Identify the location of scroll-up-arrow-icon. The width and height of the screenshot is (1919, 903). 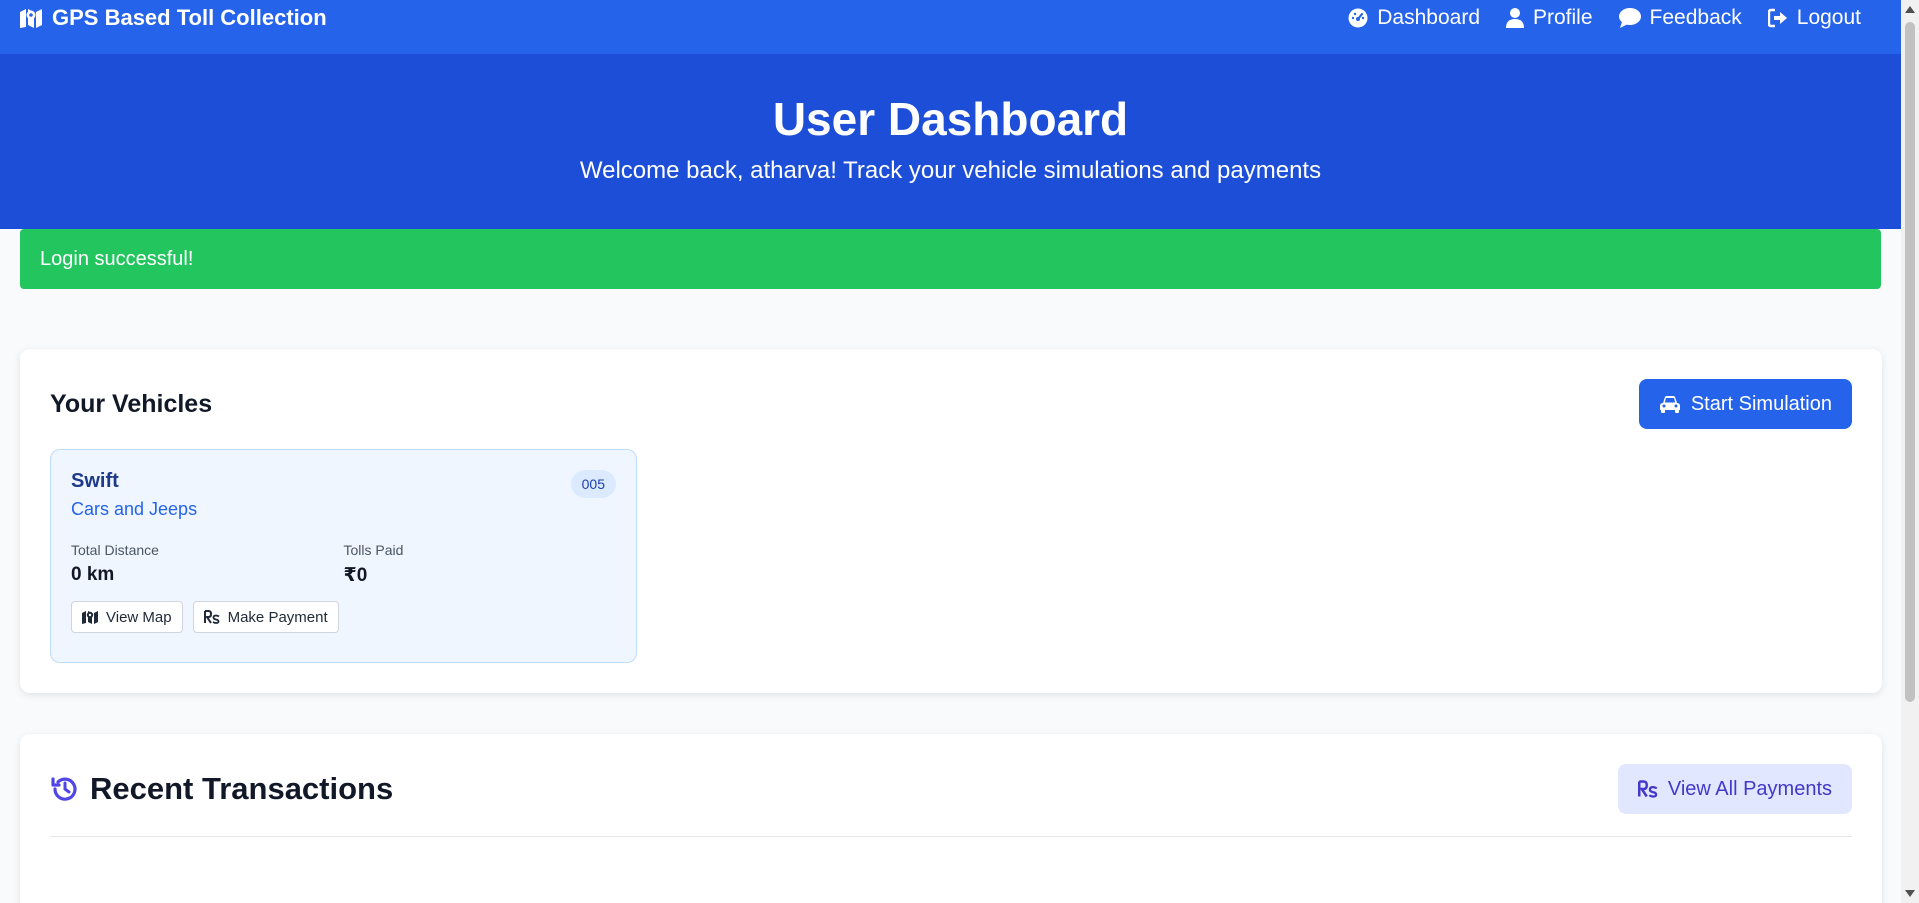
(1910, 9).